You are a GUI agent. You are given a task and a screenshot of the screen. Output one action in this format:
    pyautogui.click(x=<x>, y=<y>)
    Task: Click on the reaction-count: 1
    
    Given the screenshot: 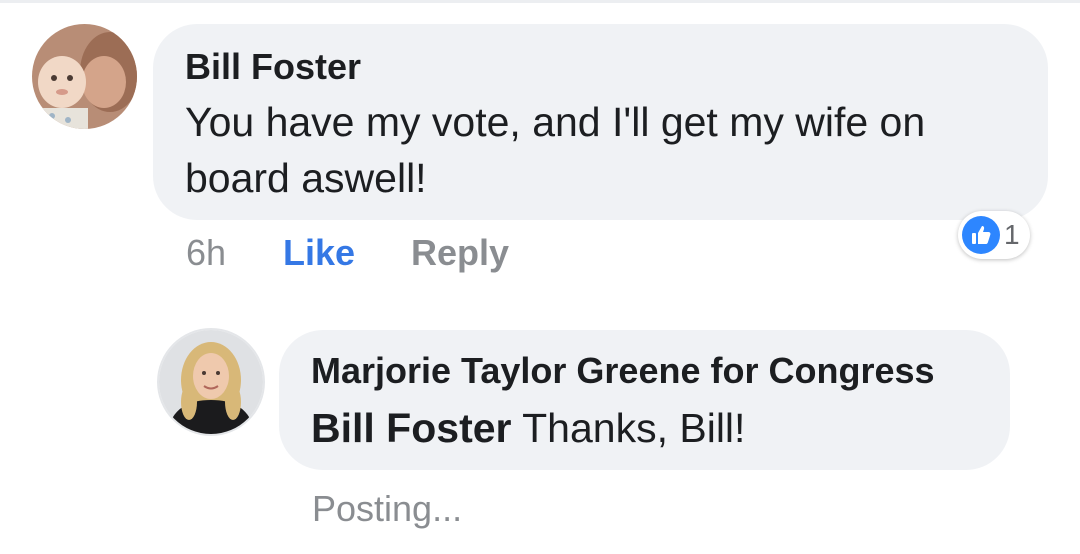 What is the action you would take?
    pyautogui.click(x=1012, y=234)
    